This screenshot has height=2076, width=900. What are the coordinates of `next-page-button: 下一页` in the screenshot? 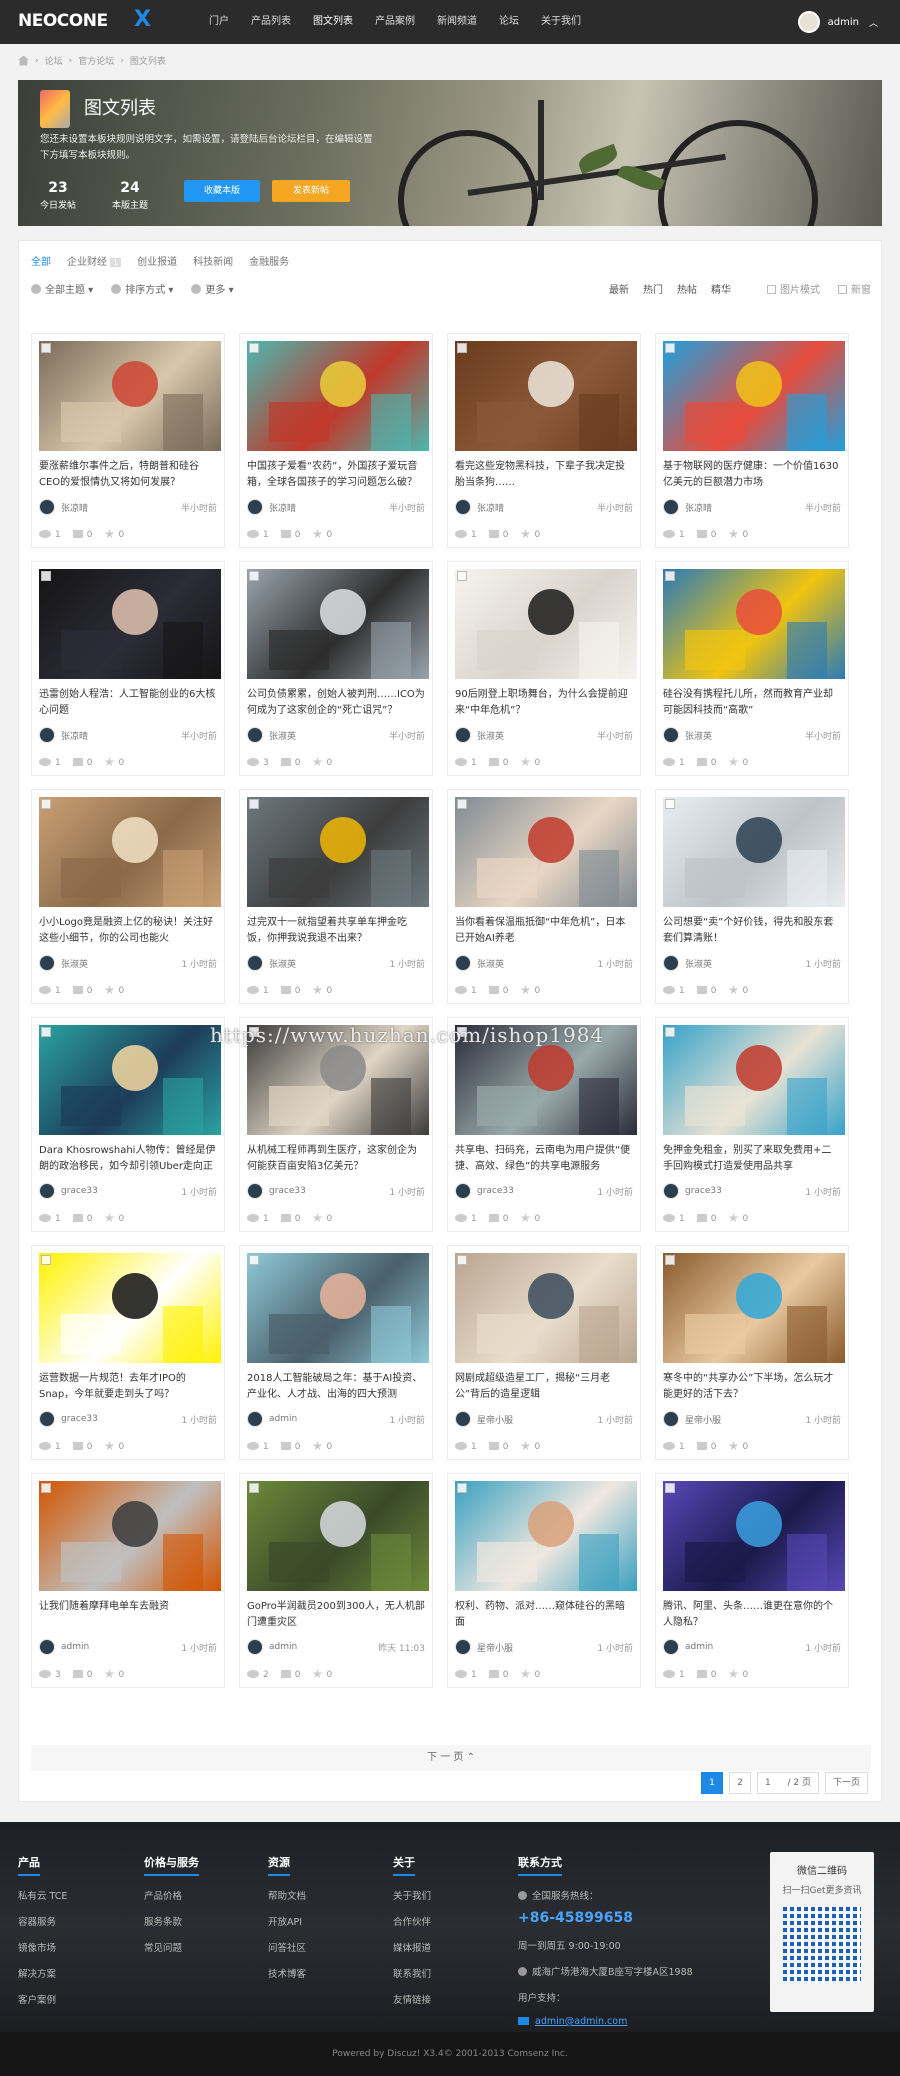 It's located at (846, 1783).